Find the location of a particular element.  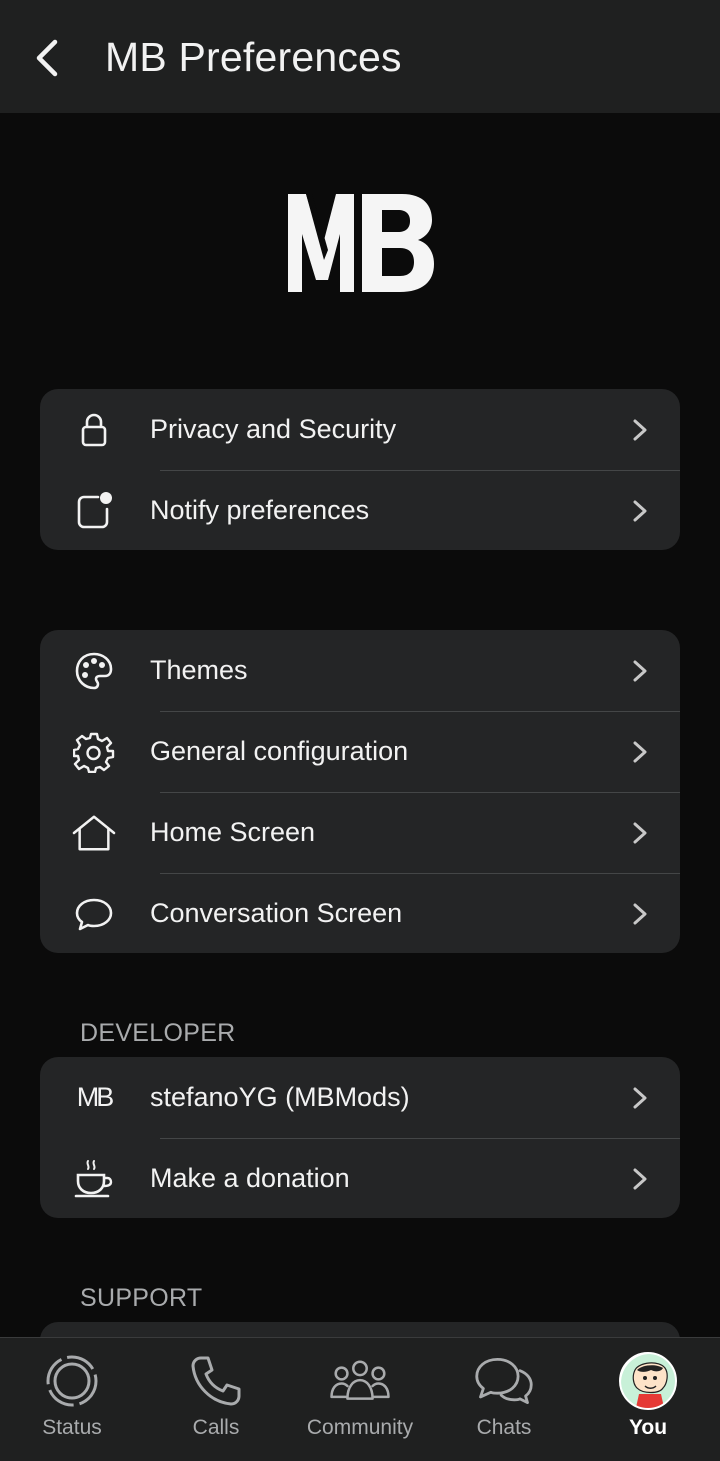

nav-label: Chats is located at coordinates (504, 1427).